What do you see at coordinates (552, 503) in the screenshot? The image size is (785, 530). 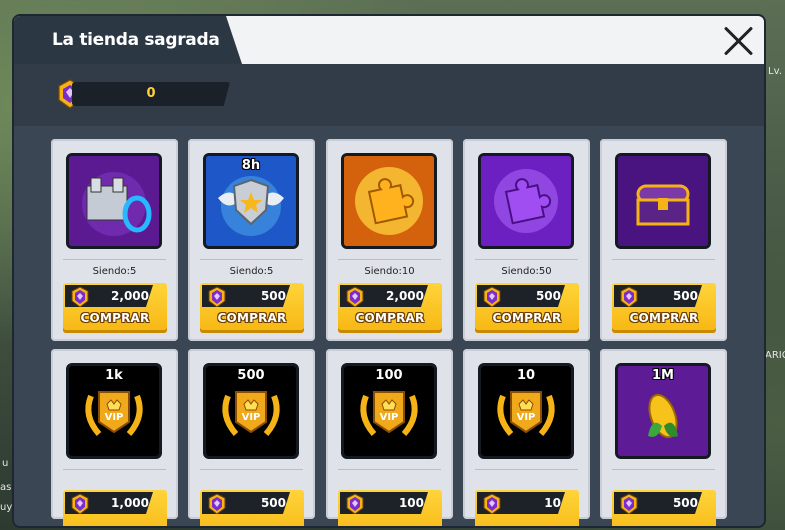 I see `price-value: 10` at bounding box center [552, 503].